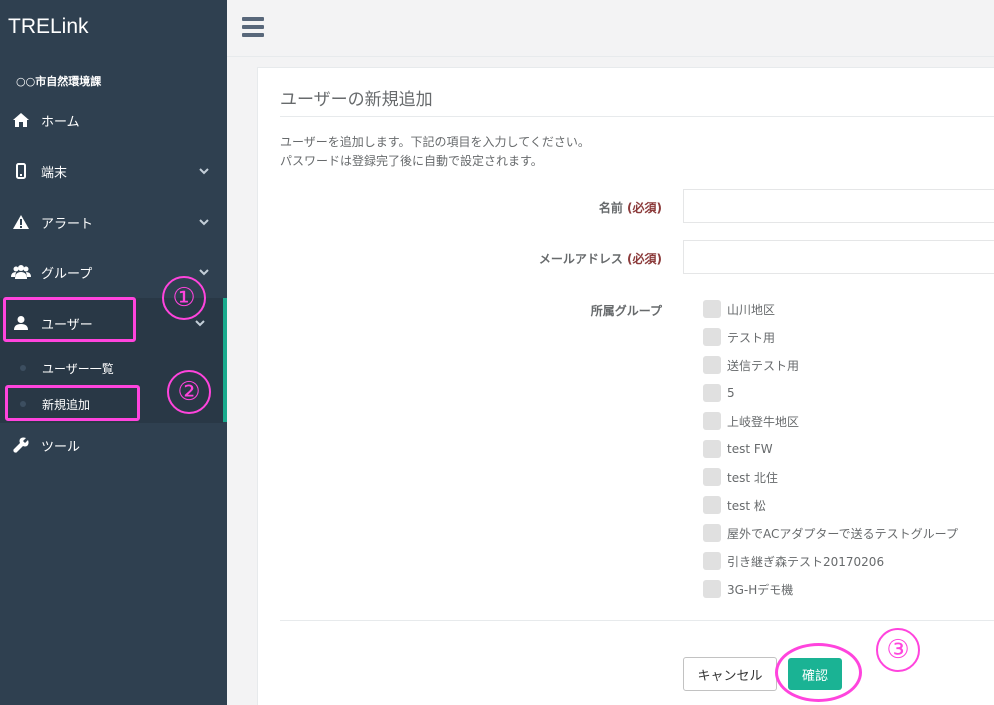 The height and width of the screenshot is (705, 994). I want to click on group-checkbox-row: 3G-Hデモ機, so click(748, 589).